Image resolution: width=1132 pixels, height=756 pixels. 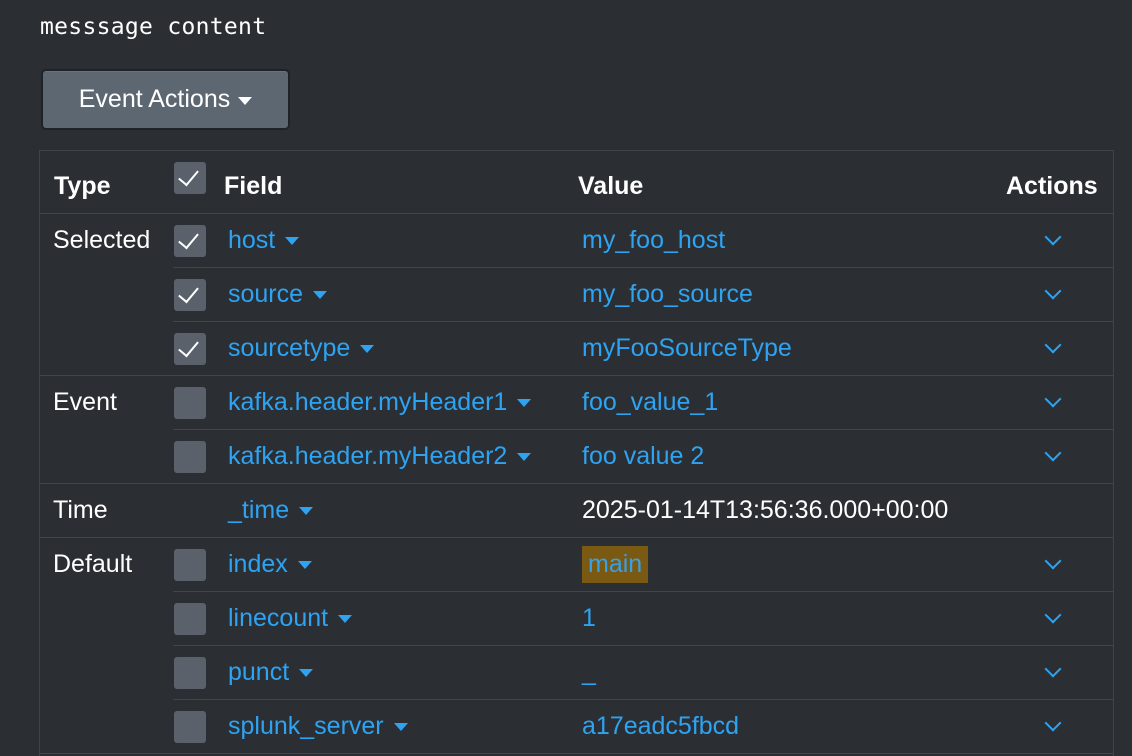 I want to click on value-kafka-header-myheader1: foo_value_1, so click(x=650, y=402).